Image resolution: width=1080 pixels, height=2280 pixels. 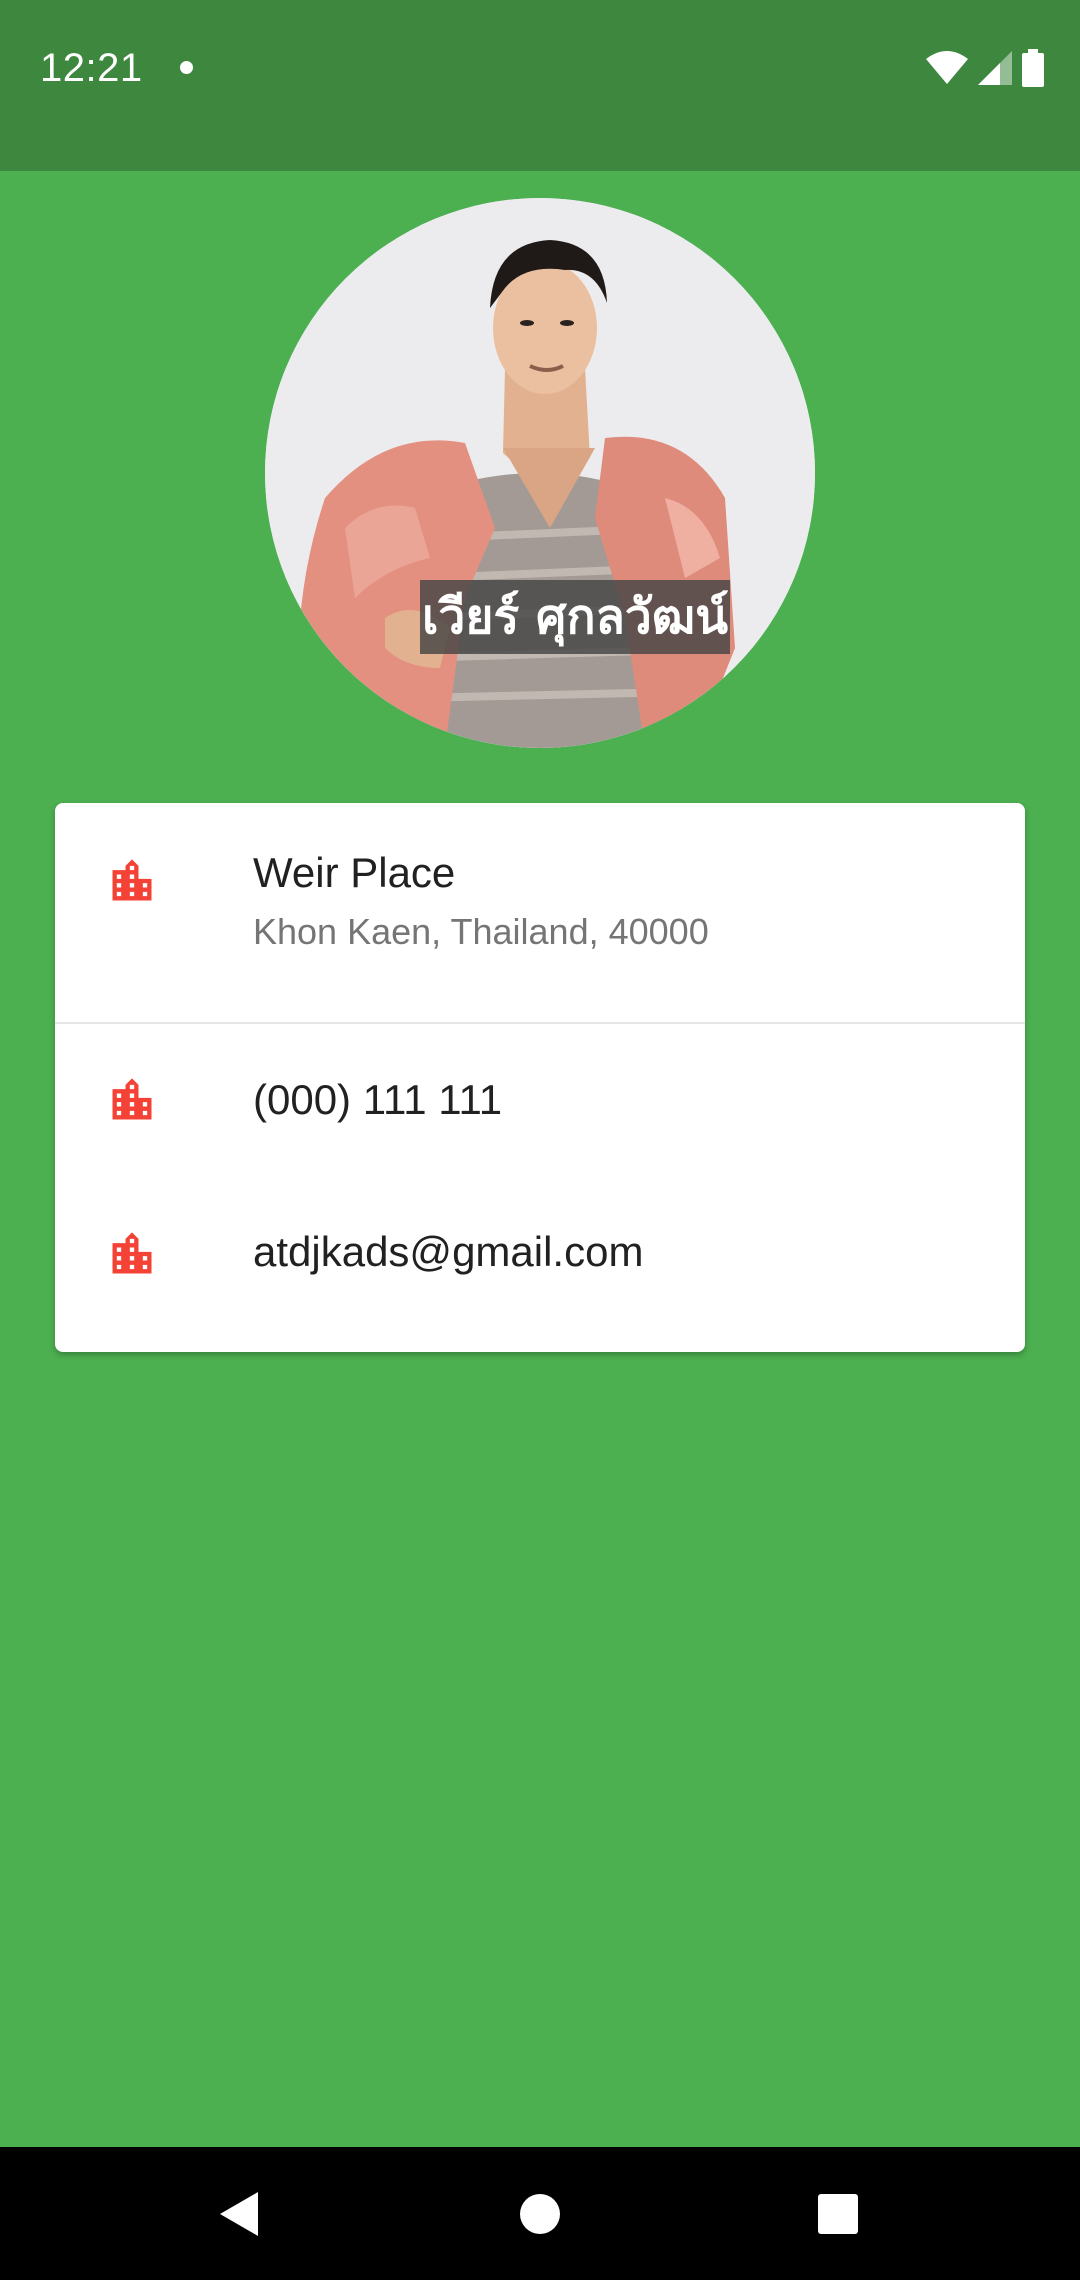 I want to click on email-row: atdjkads@gmail.com, so click(x=540, y=1263).